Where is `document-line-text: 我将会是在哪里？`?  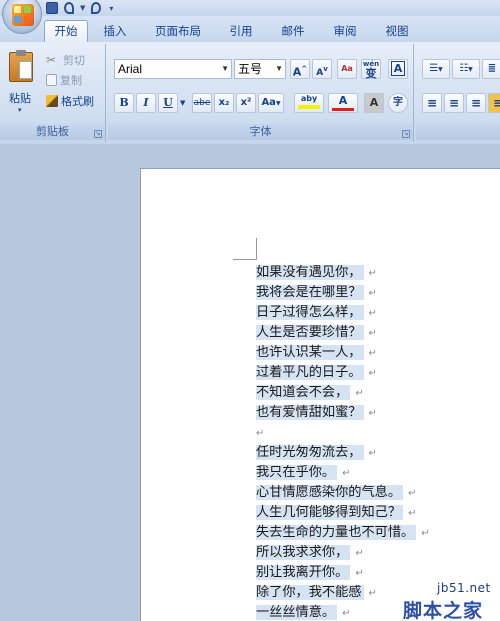
document-line-text: 我将会是在哪里？ is located at coordinates (310, 292).